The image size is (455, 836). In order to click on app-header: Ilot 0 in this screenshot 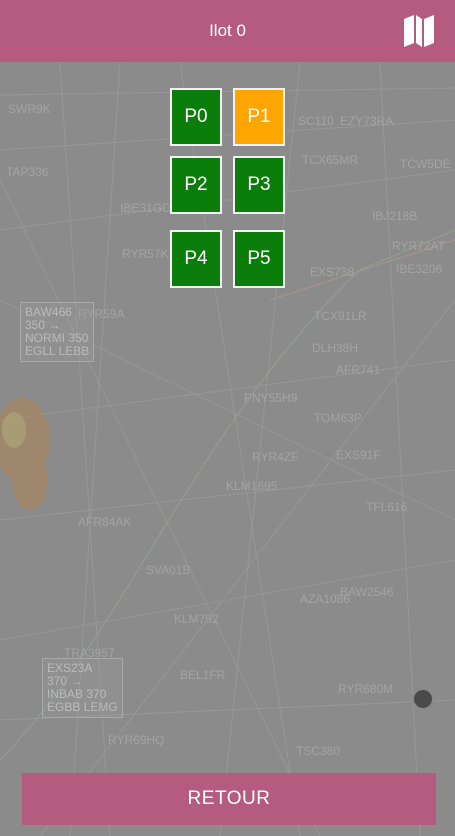, I will do `click(227, 31)`.